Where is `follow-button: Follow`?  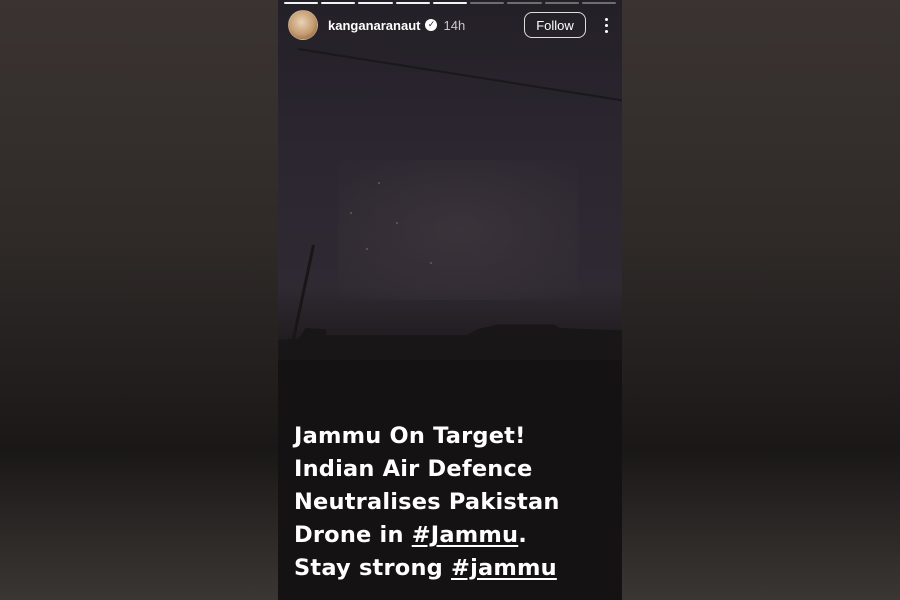 follow-button: Follow is located at coordinates (555, 25).